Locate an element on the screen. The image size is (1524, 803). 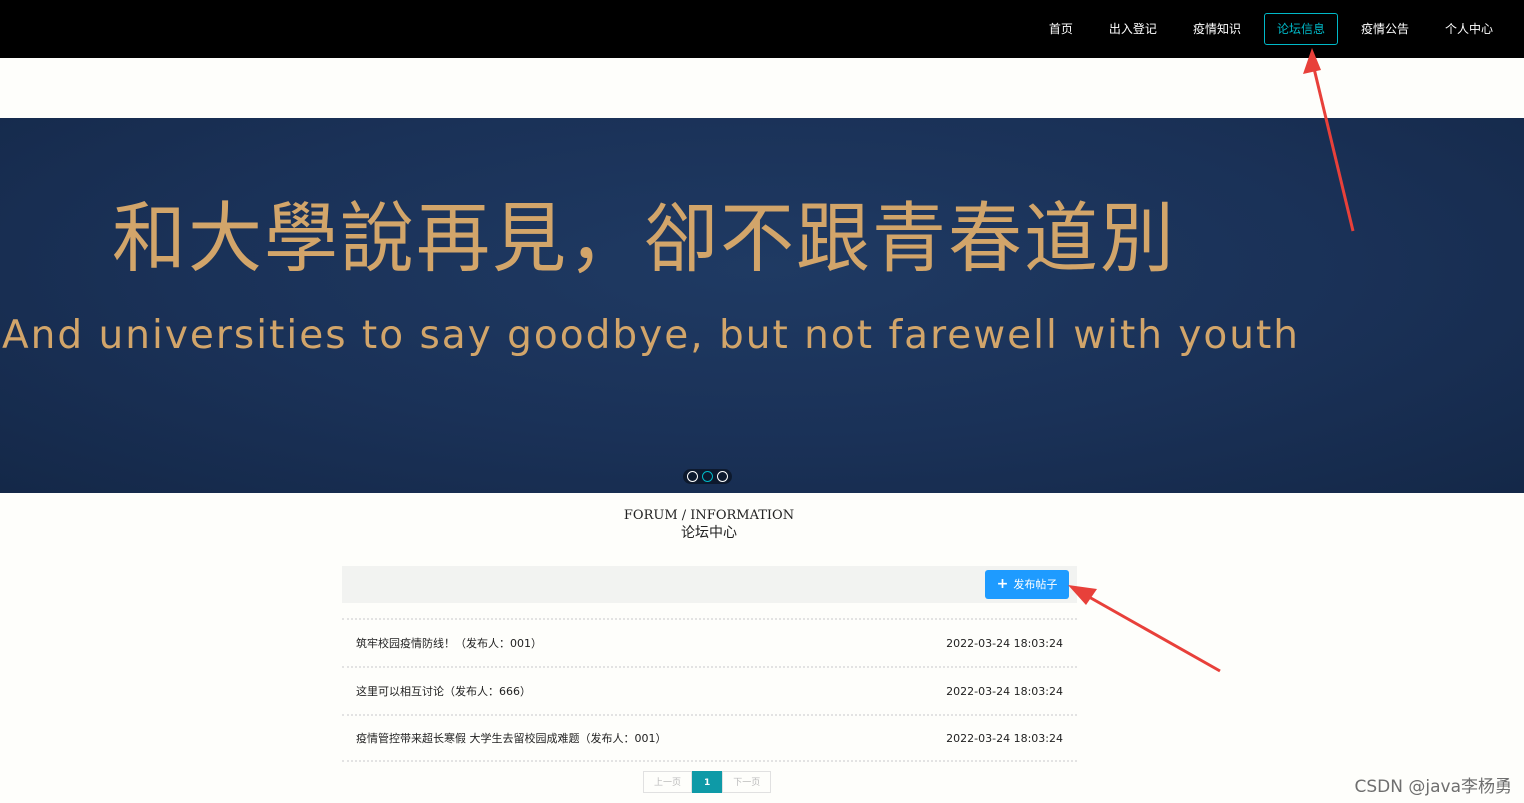
page-number-button: 1 is located at coordinates (707, 782).